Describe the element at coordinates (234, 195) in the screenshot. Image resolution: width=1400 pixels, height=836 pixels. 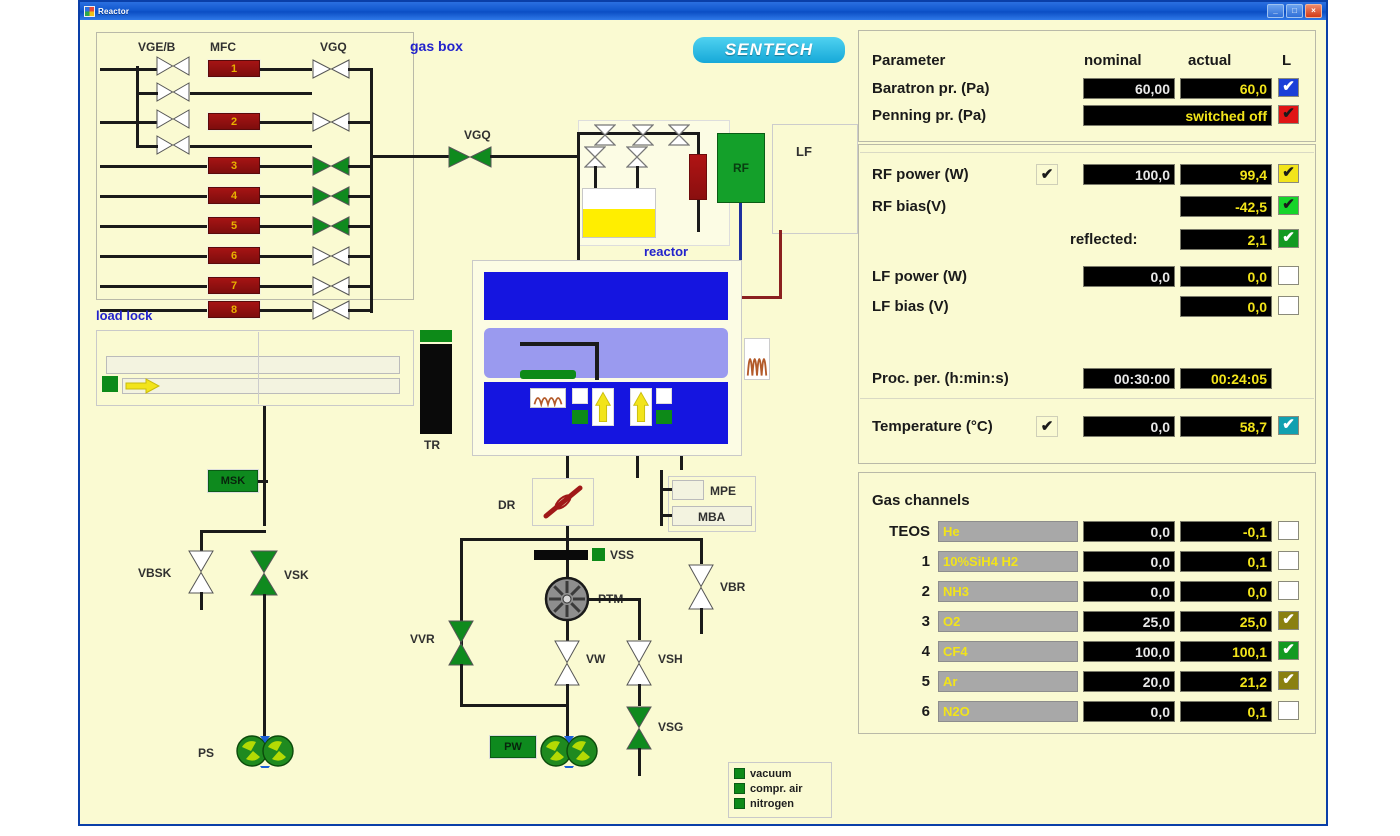
I see `mfc-4: 4` at that location.